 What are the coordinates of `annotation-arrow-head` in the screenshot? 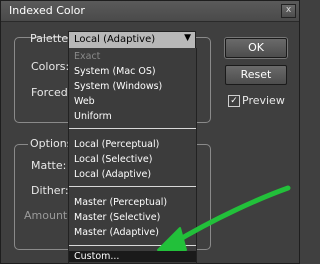 It's located at (172, 239).